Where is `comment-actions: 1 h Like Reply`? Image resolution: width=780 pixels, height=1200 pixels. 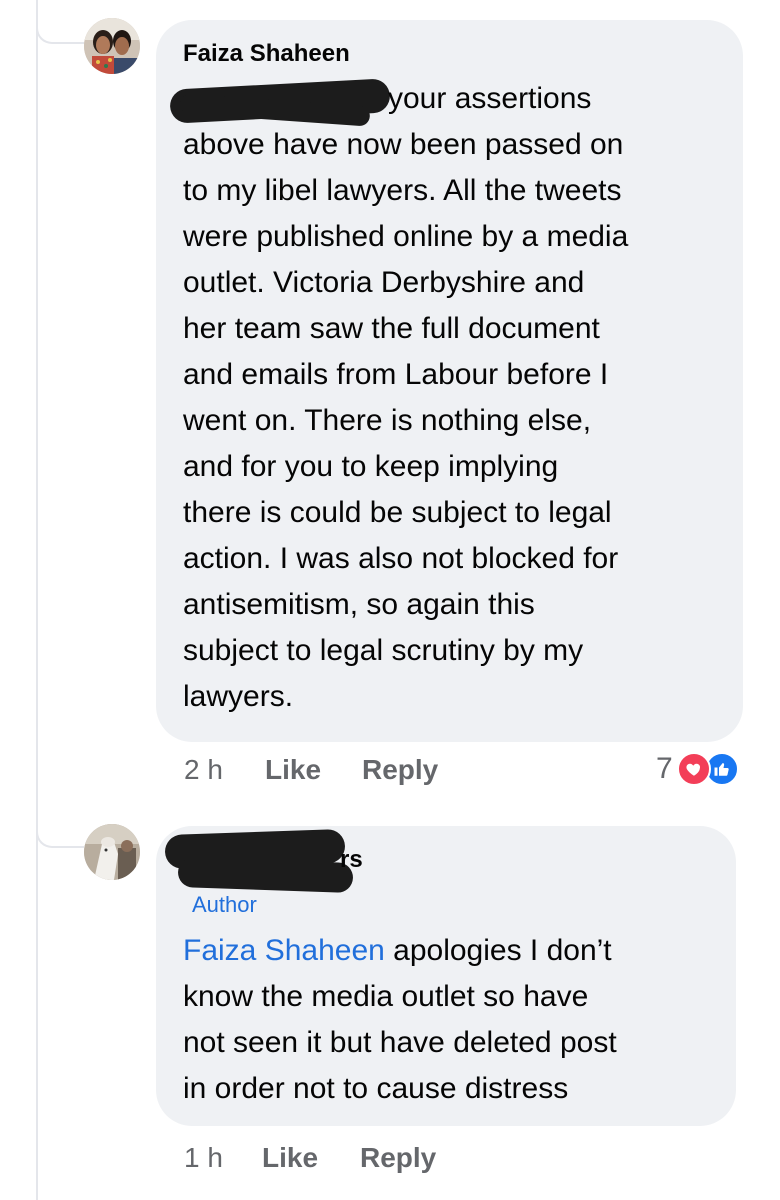 comment-actions: 1 h Like Reply is located at coordinates (390, 1162).